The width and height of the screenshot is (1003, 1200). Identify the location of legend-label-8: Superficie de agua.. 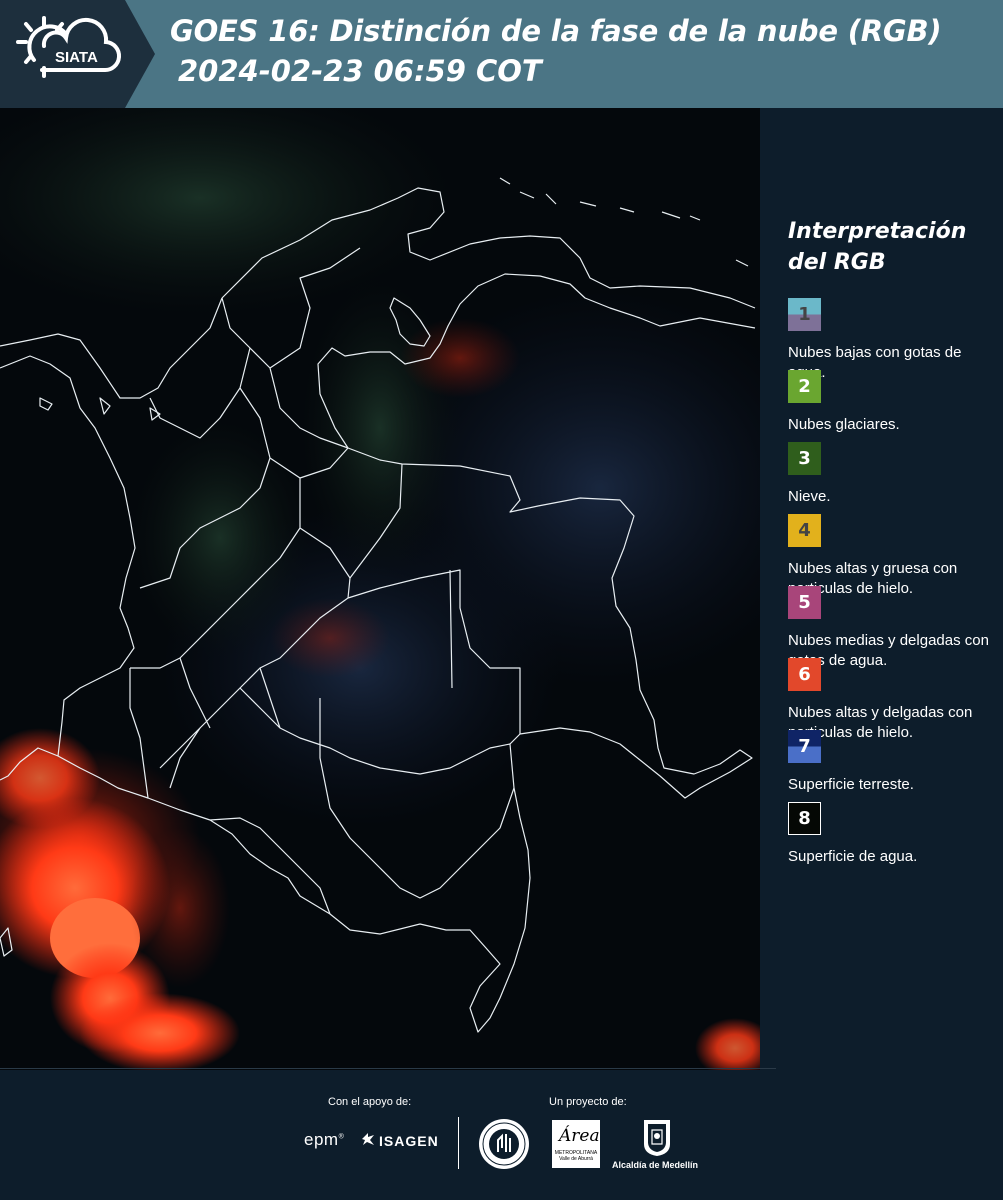
(853, 856).